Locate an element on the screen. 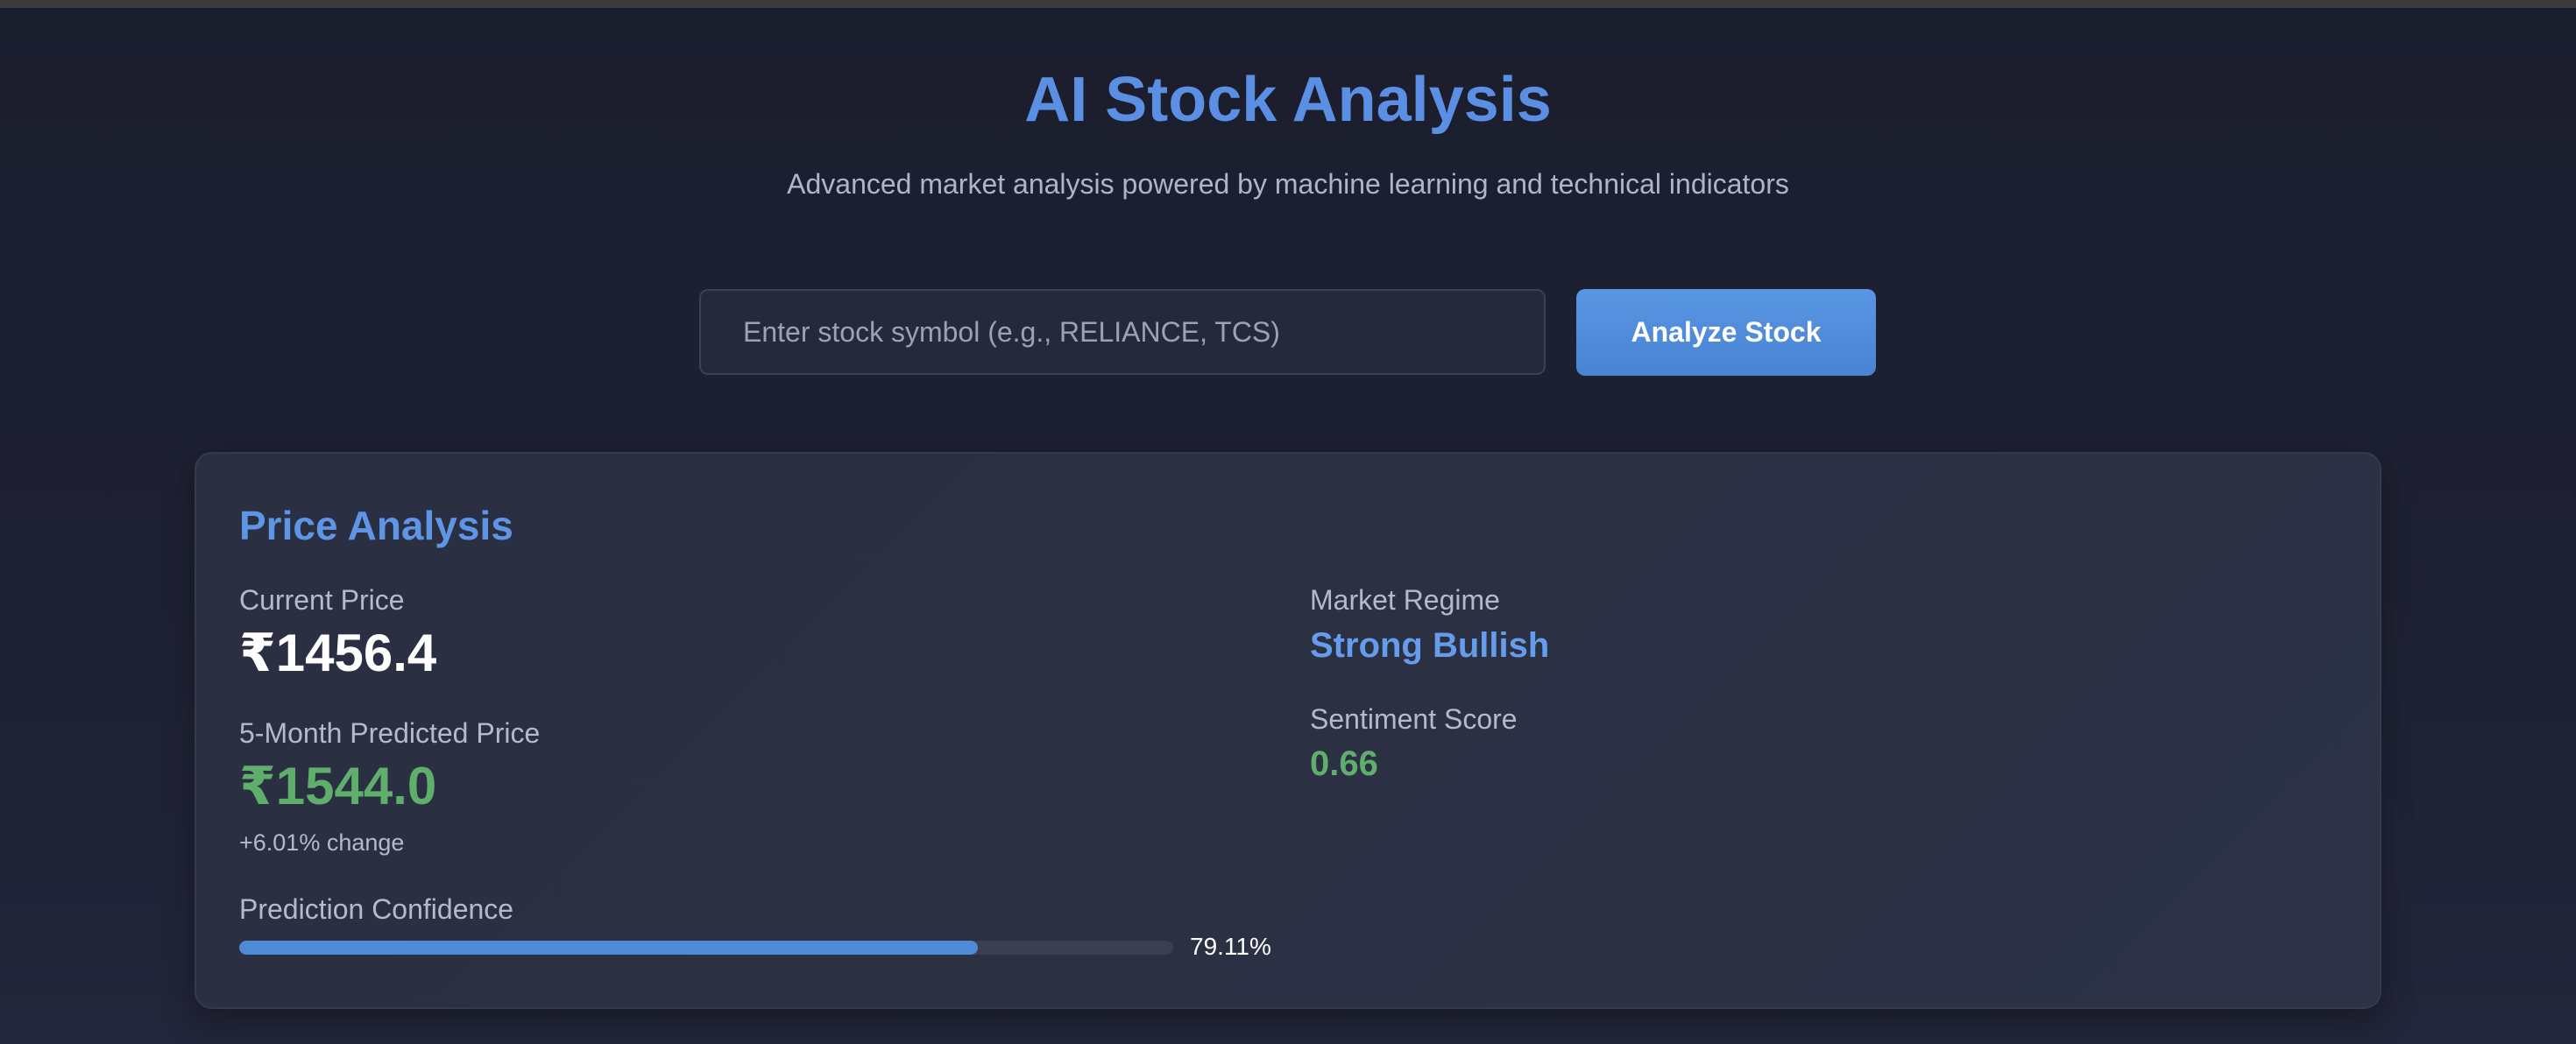  predicted-price-label: 5-Month Predicted Price is located at coordinates (390, 733).